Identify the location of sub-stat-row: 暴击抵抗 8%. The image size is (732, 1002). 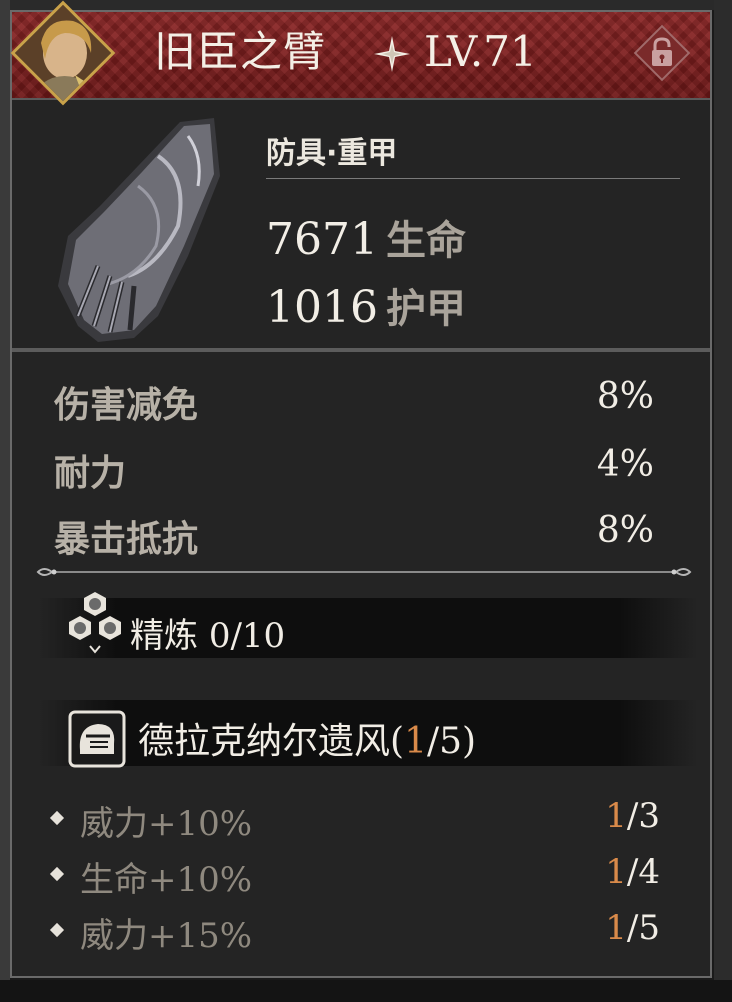
(354, 535).